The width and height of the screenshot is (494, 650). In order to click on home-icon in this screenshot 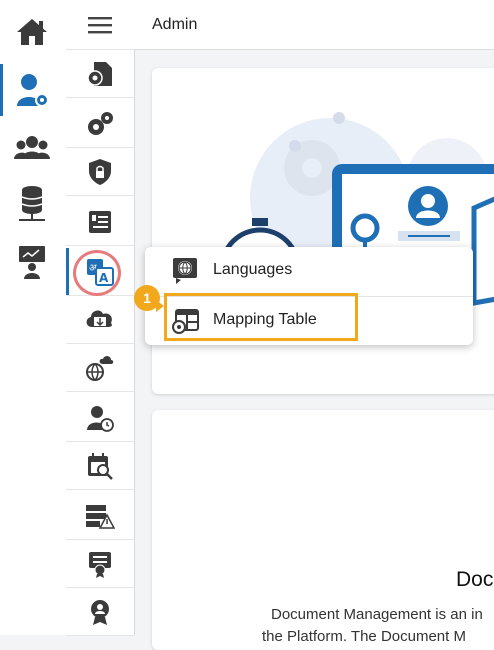, I will do `click(32, 32)`.